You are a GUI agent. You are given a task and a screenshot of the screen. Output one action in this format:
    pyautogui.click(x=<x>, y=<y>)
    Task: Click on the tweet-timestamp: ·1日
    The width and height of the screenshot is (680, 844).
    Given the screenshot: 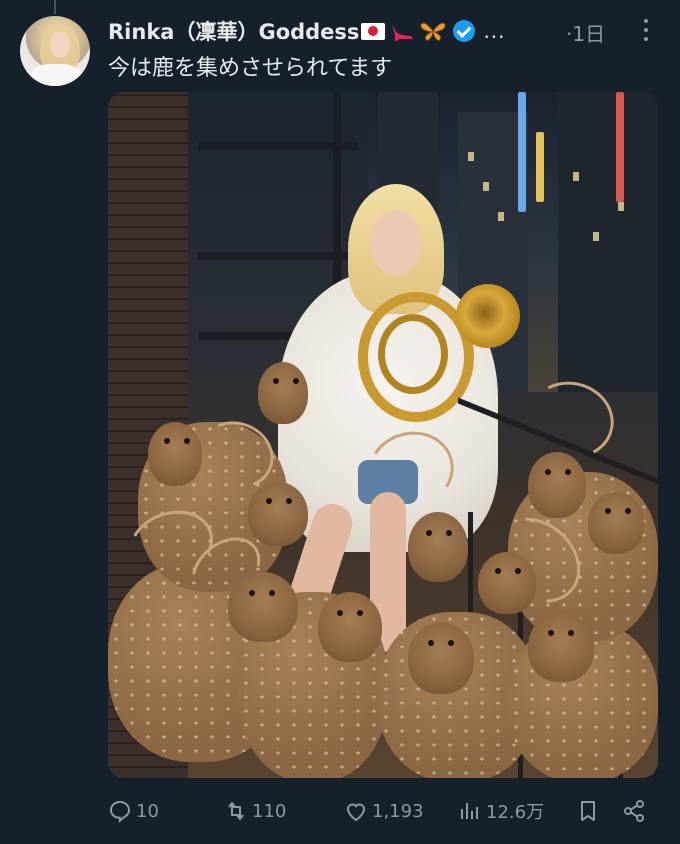 What is the action you would take?
    pyautogui.click(x=585, y=32)
    